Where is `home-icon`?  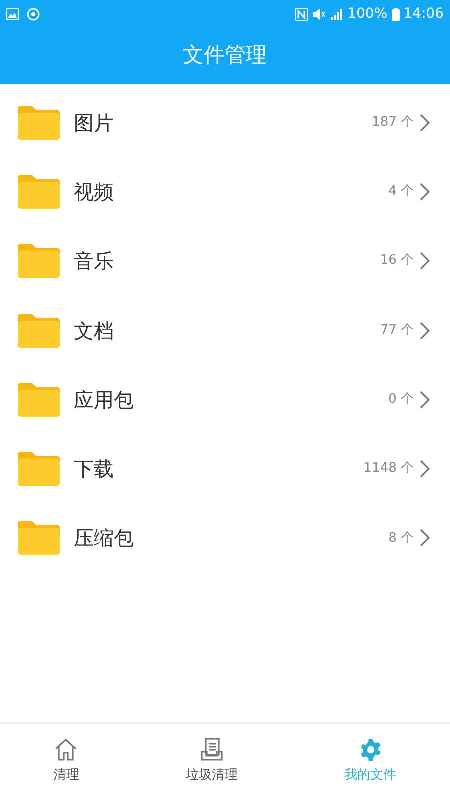 home-icon is located at coordinates (66, 750).